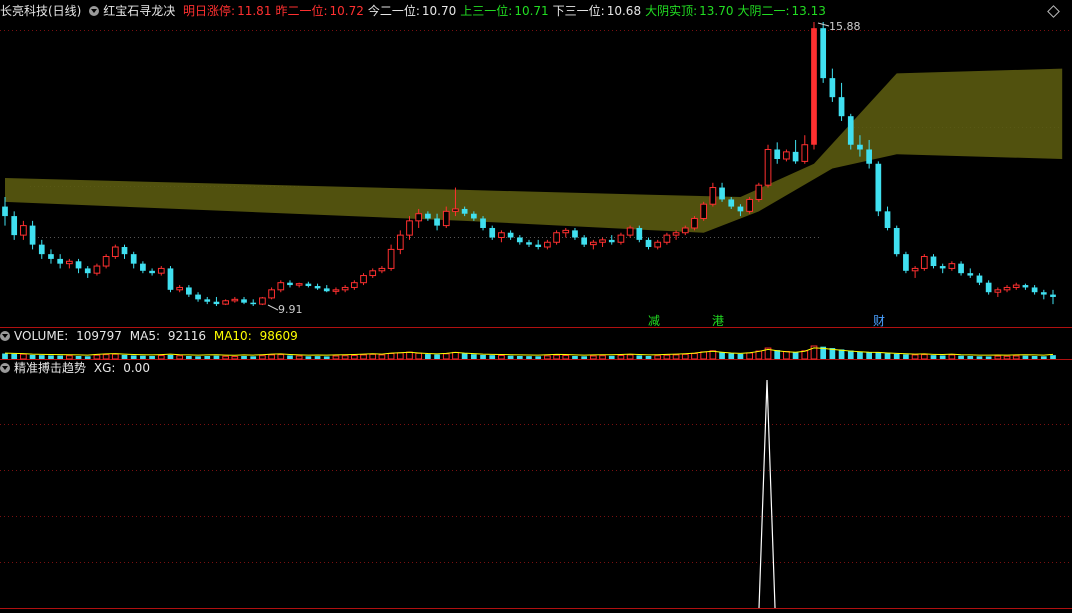  Describe the element at coordinates (94, 11) in the screenshot. I see `indicator-menu-icon` at that location.